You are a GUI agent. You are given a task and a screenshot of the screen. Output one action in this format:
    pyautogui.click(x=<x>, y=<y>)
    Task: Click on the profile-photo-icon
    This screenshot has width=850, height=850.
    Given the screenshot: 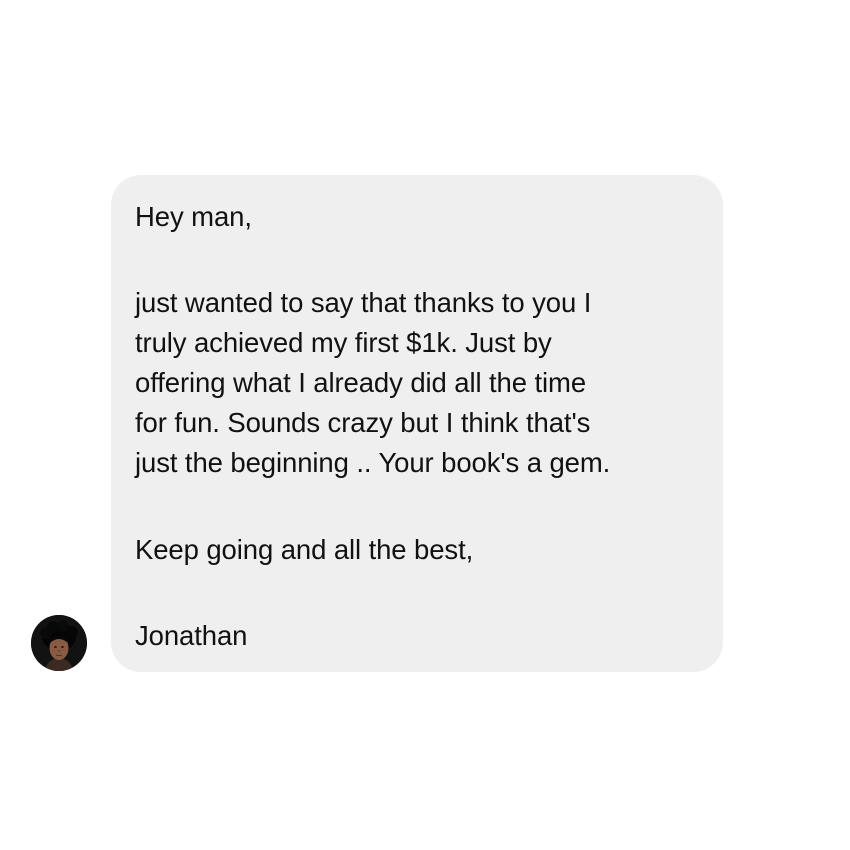 What is the action you would take?
    pyautogui.click(x=59, y=643)
    